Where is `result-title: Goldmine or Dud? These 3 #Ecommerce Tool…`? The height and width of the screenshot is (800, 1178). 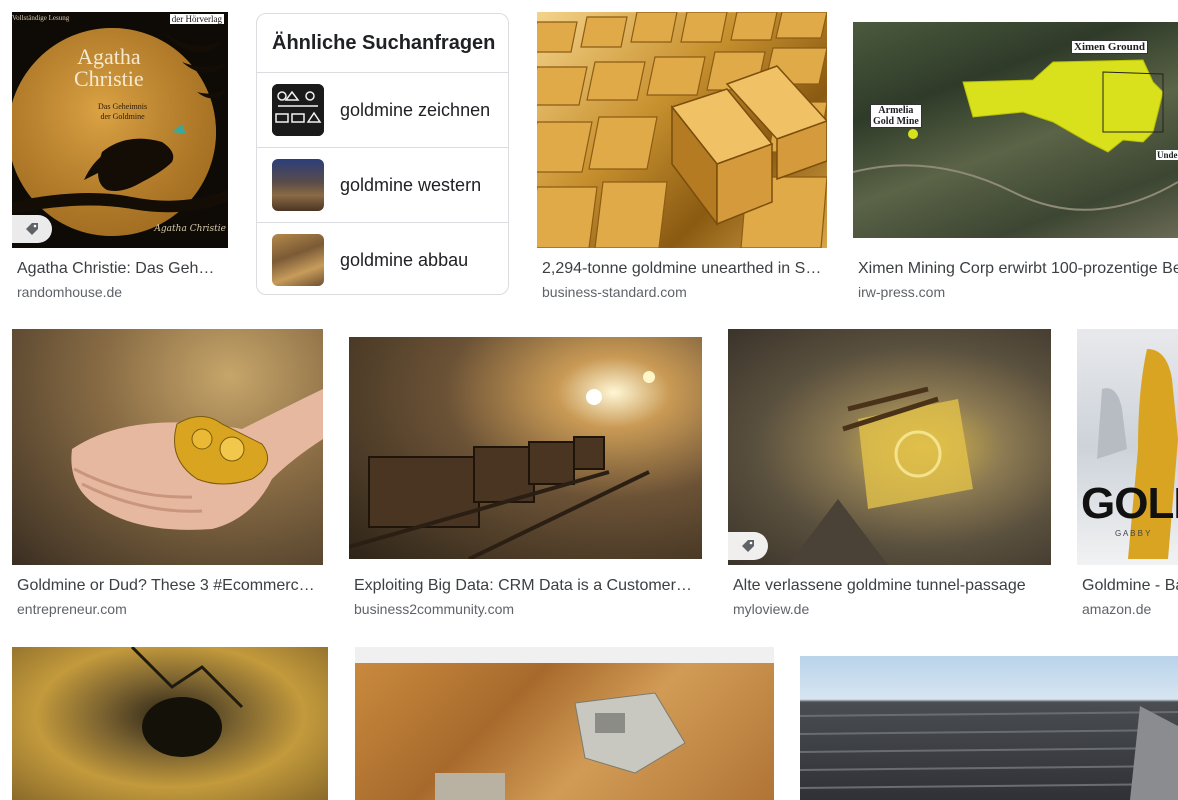
result-title: Goldmine or Dud? These 3 #Ecommerce Tool… is located at coordinates (167, 586).